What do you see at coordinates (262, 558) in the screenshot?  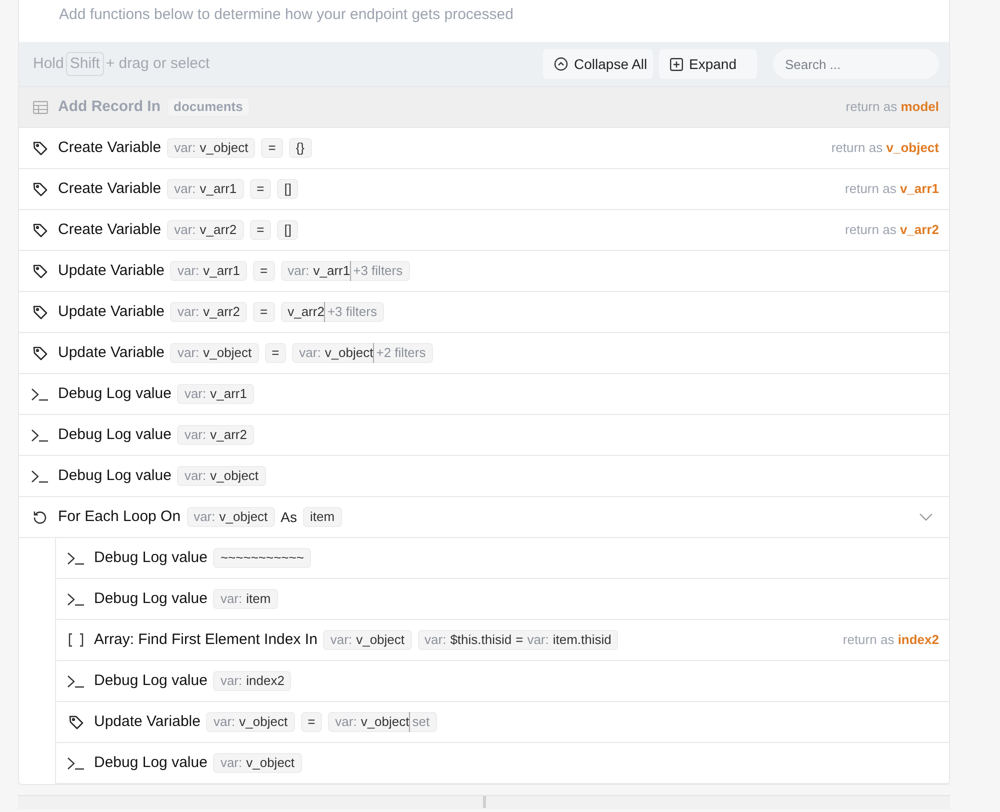 I see `value-chip: ~~~~~~~~~~~` at bounding box center [262, 558].